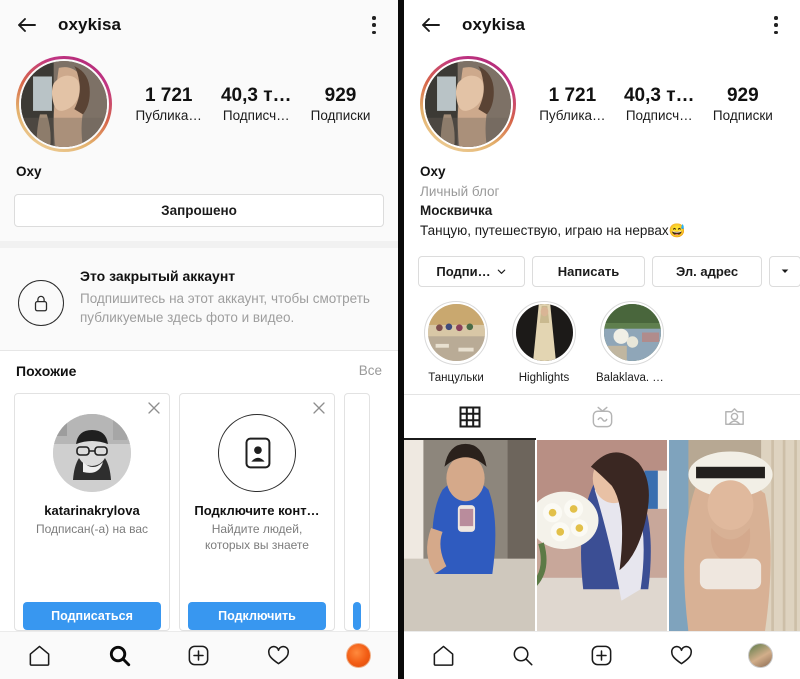 The width and height of the screenshot is (800, 679). What do you see at coordinates (257, 616) in the screenshot?
I see `connect-button: Подключить` at bounding box center [257, 616].